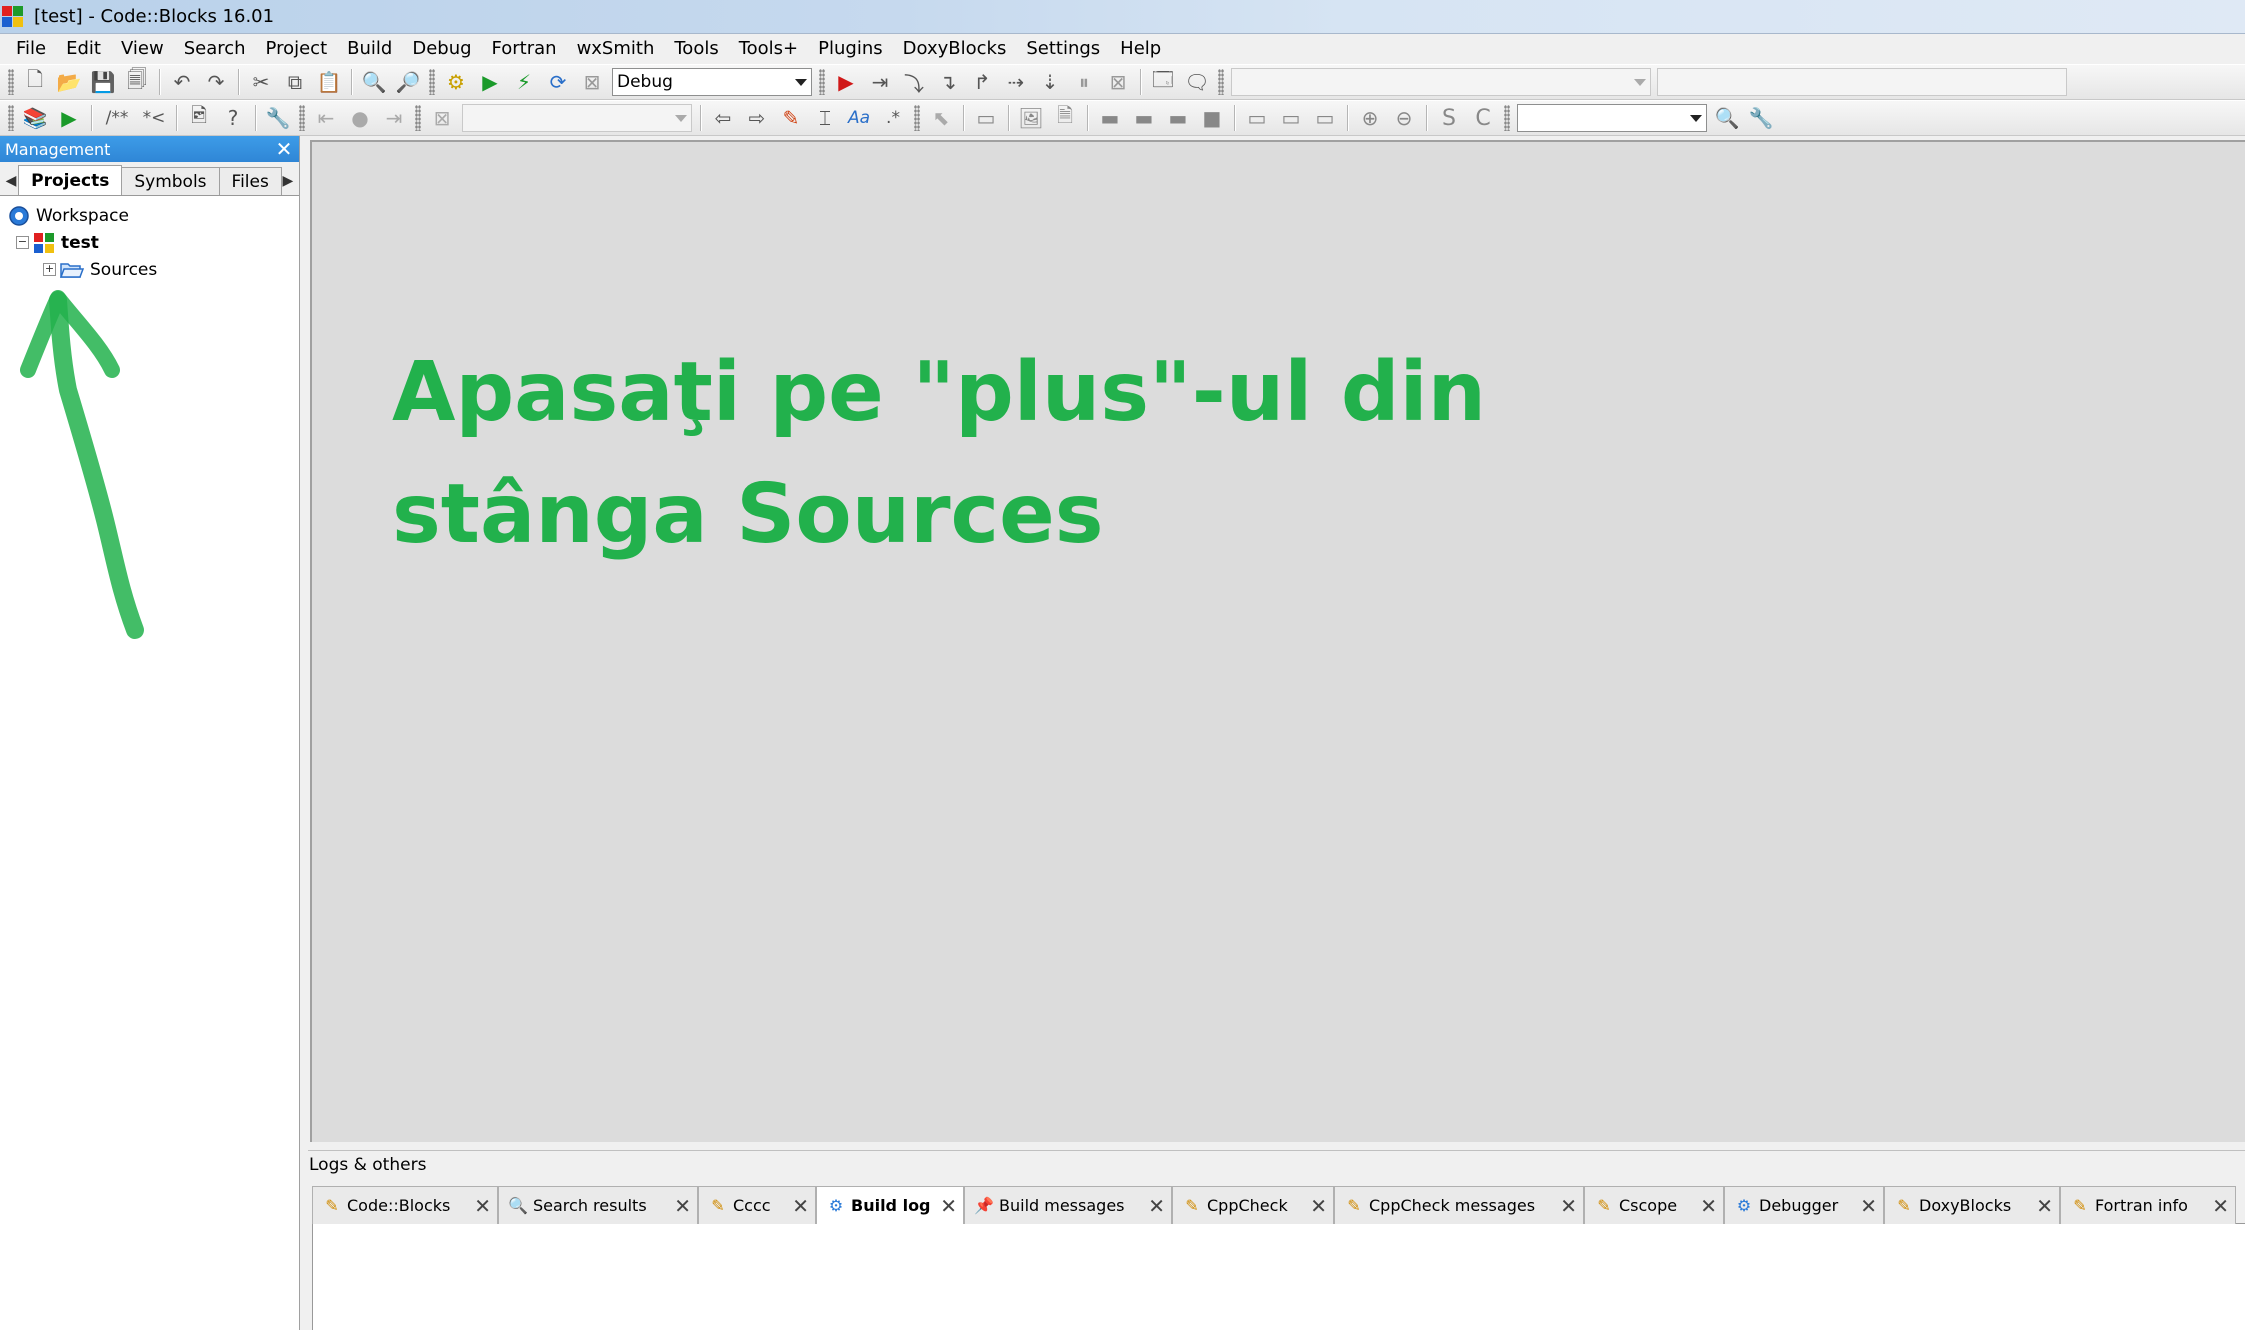 The width and height of the screenshot is (2245, 1330). I want to click on jump-forward-icon: ⇥, so click(394, 118).